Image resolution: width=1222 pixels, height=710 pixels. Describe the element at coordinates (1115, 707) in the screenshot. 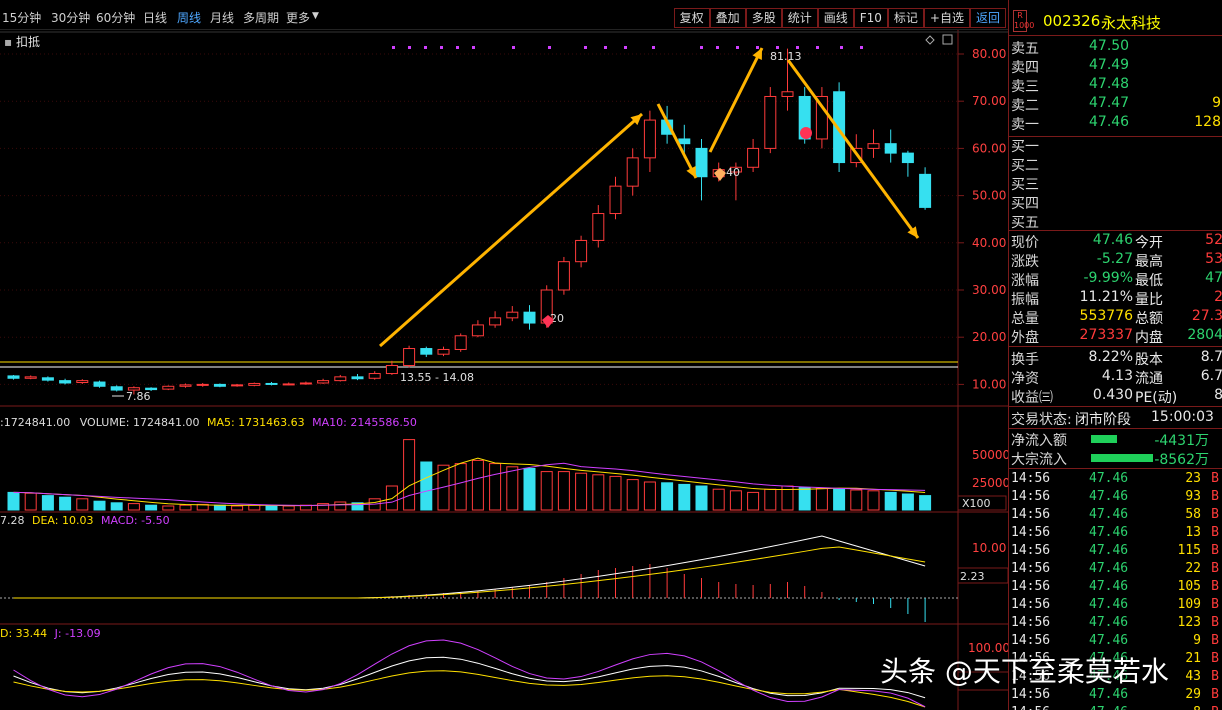

I see `tick-row: 14:56 47.46 8 B` at that location.